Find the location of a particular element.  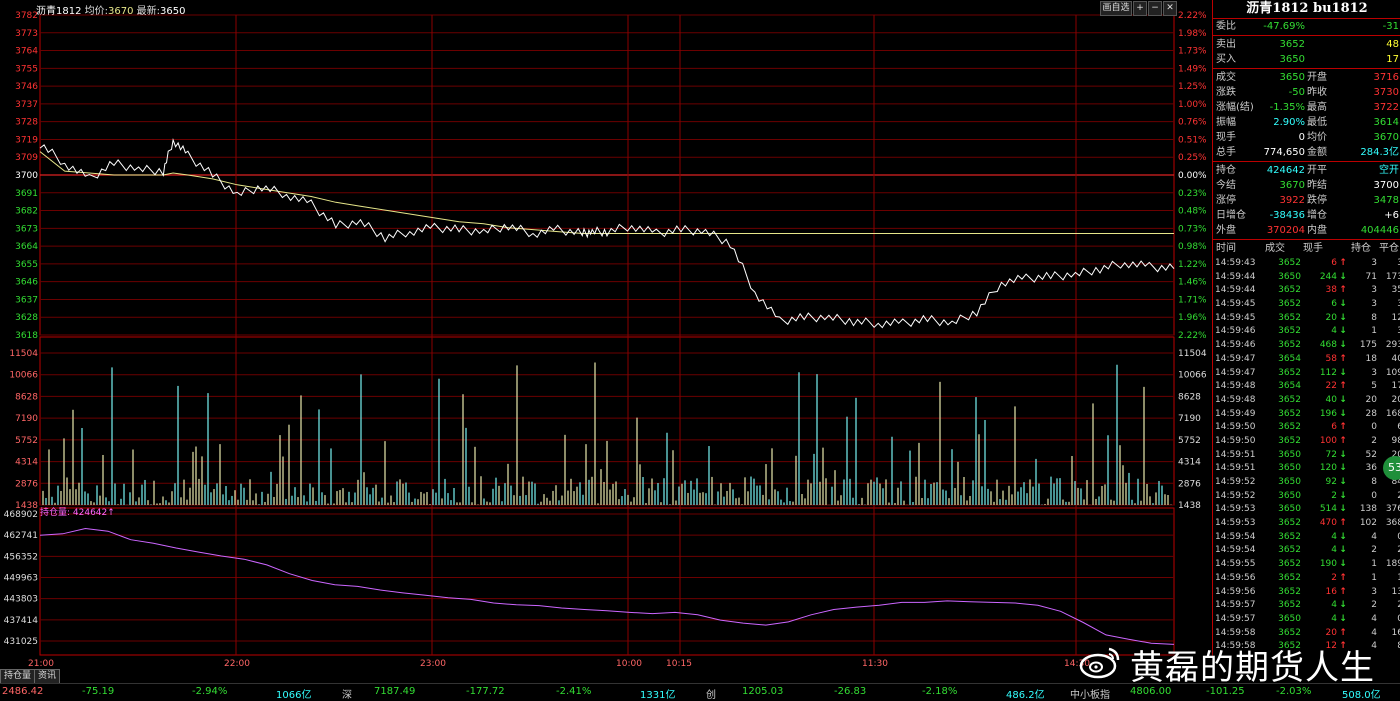

tick-close: 17 is located at coordinates (1395, 386).